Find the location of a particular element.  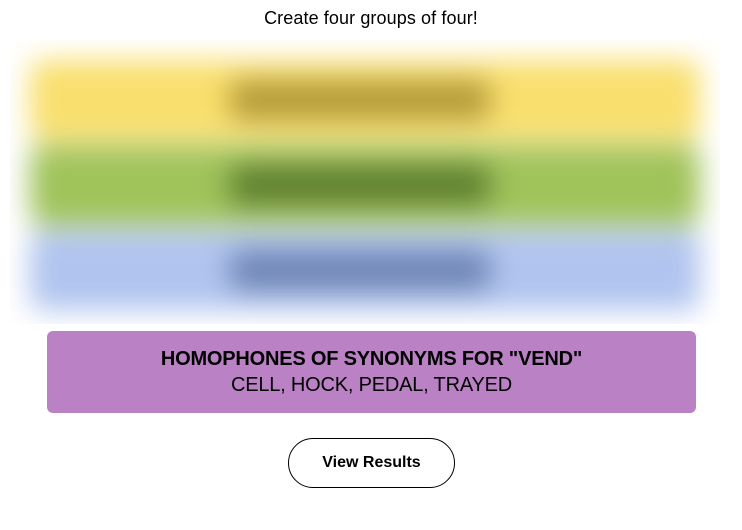

solved-group-title: HOMOPHONES OF SYNONYMS FOR "VEND" is located at coordinates (371, 359).